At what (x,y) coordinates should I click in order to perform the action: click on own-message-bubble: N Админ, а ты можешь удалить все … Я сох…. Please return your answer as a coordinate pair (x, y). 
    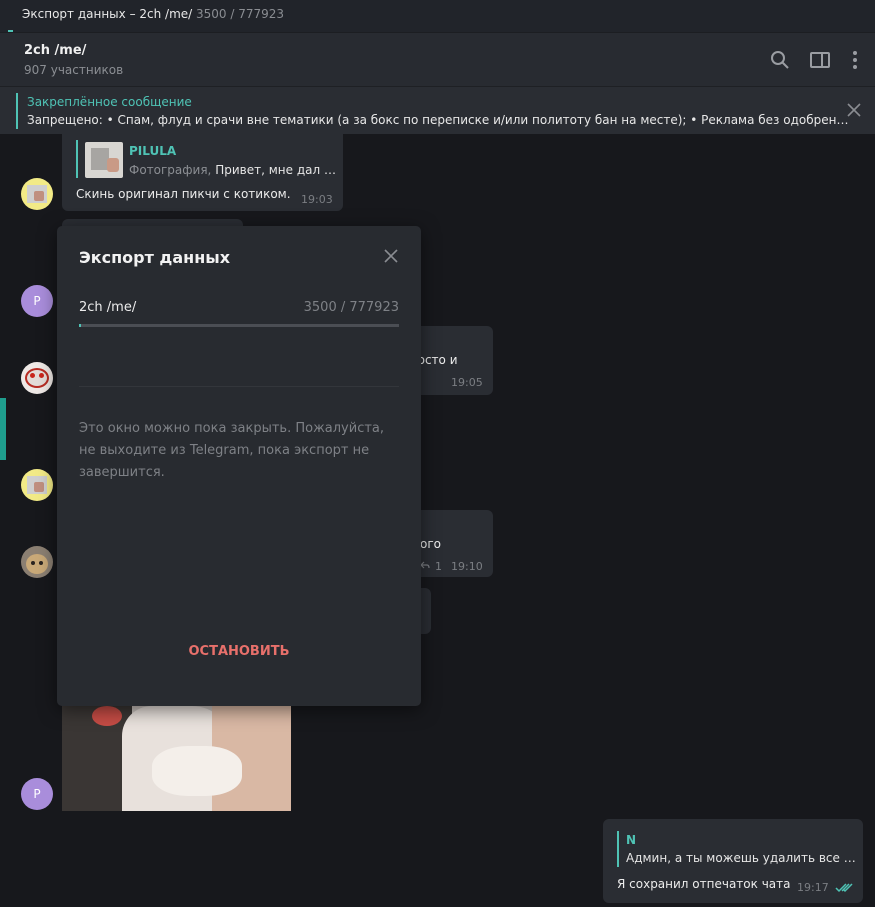
    Looking at the image, I should click on (733, 861).